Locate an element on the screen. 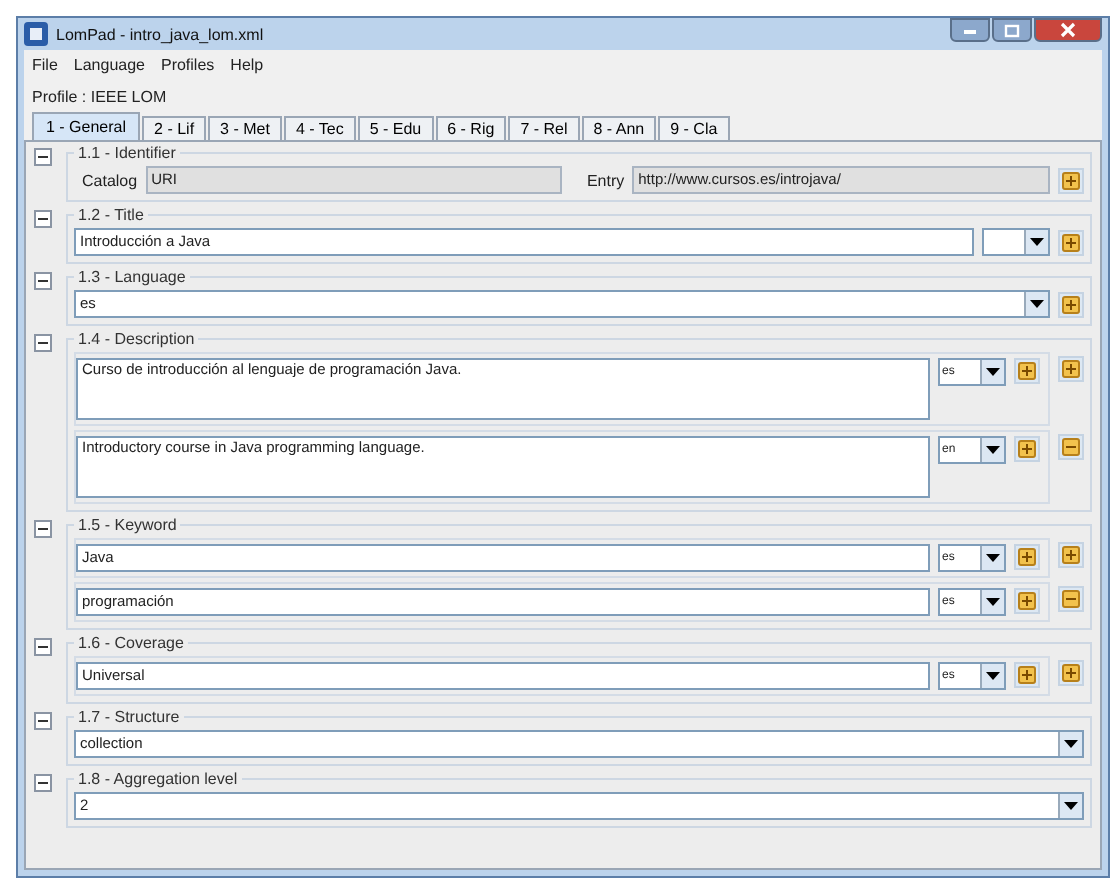 This screenshot has height=878, width=1110. section-title: 1.4 - Description is located at coordinates (136, 339).